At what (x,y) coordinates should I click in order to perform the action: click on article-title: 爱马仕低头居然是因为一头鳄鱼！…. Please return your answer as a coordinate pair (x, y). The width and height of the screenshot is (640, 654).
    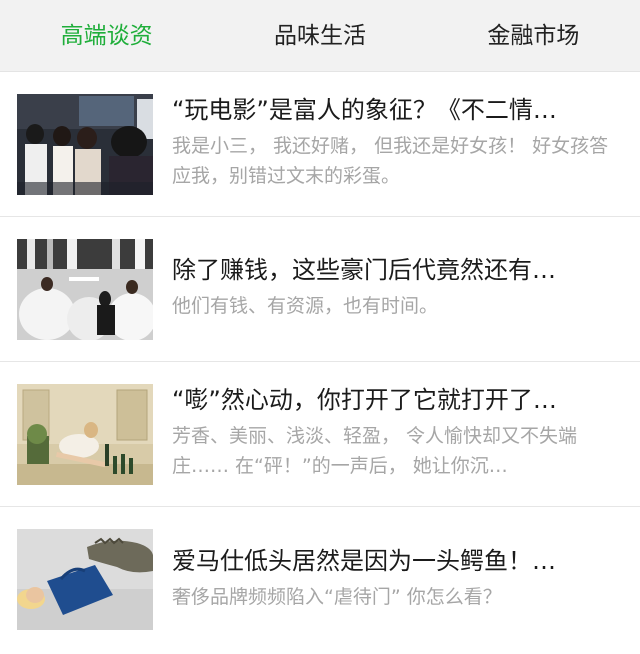
    Looking at the image, I should click on (364, 560).